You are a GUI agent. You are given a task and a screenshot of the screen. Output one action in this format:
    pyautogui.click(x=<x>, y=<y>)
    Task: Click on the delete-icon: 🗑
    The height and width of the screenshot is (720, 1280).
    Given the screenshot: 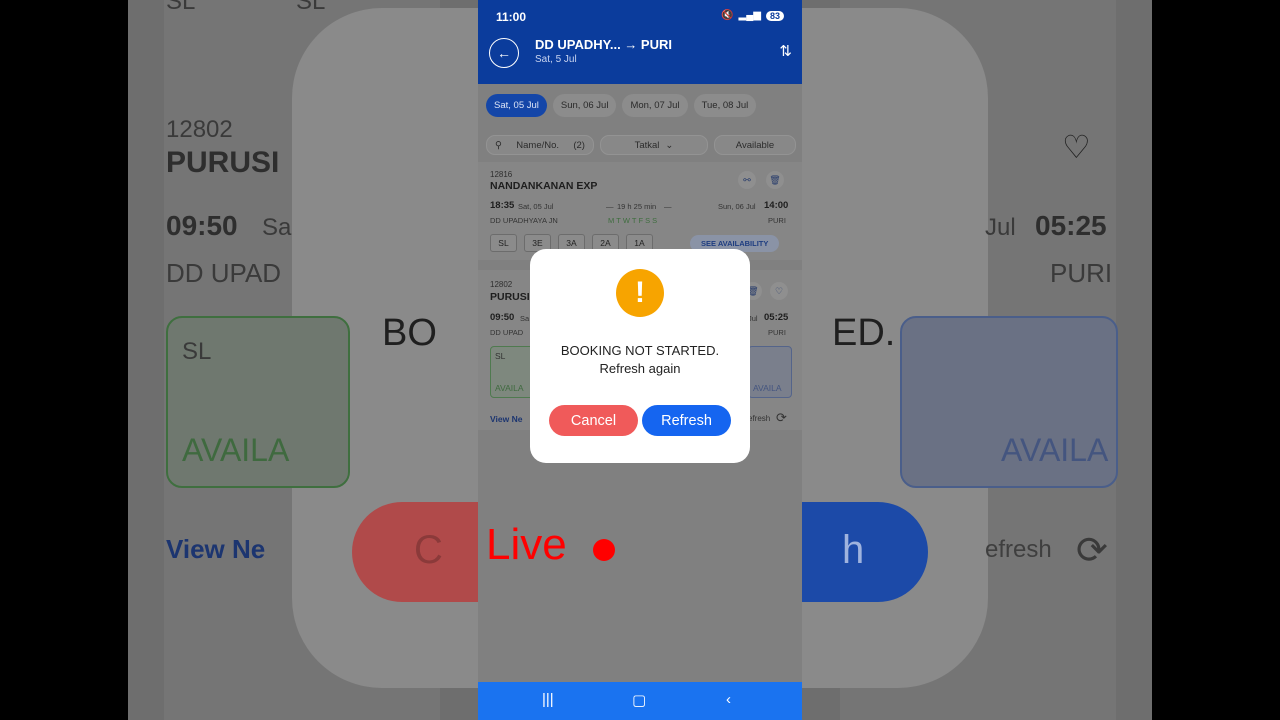 What is the action you would take?
    pyautogui.click(x=775, y=180)
    